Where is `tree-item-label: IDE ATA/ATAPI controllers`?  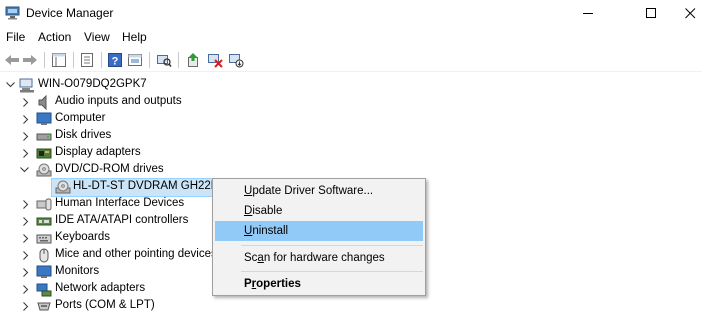
tree-item-label: IDE ATA/ATAPI controllers is located at coordinates (122, 220).